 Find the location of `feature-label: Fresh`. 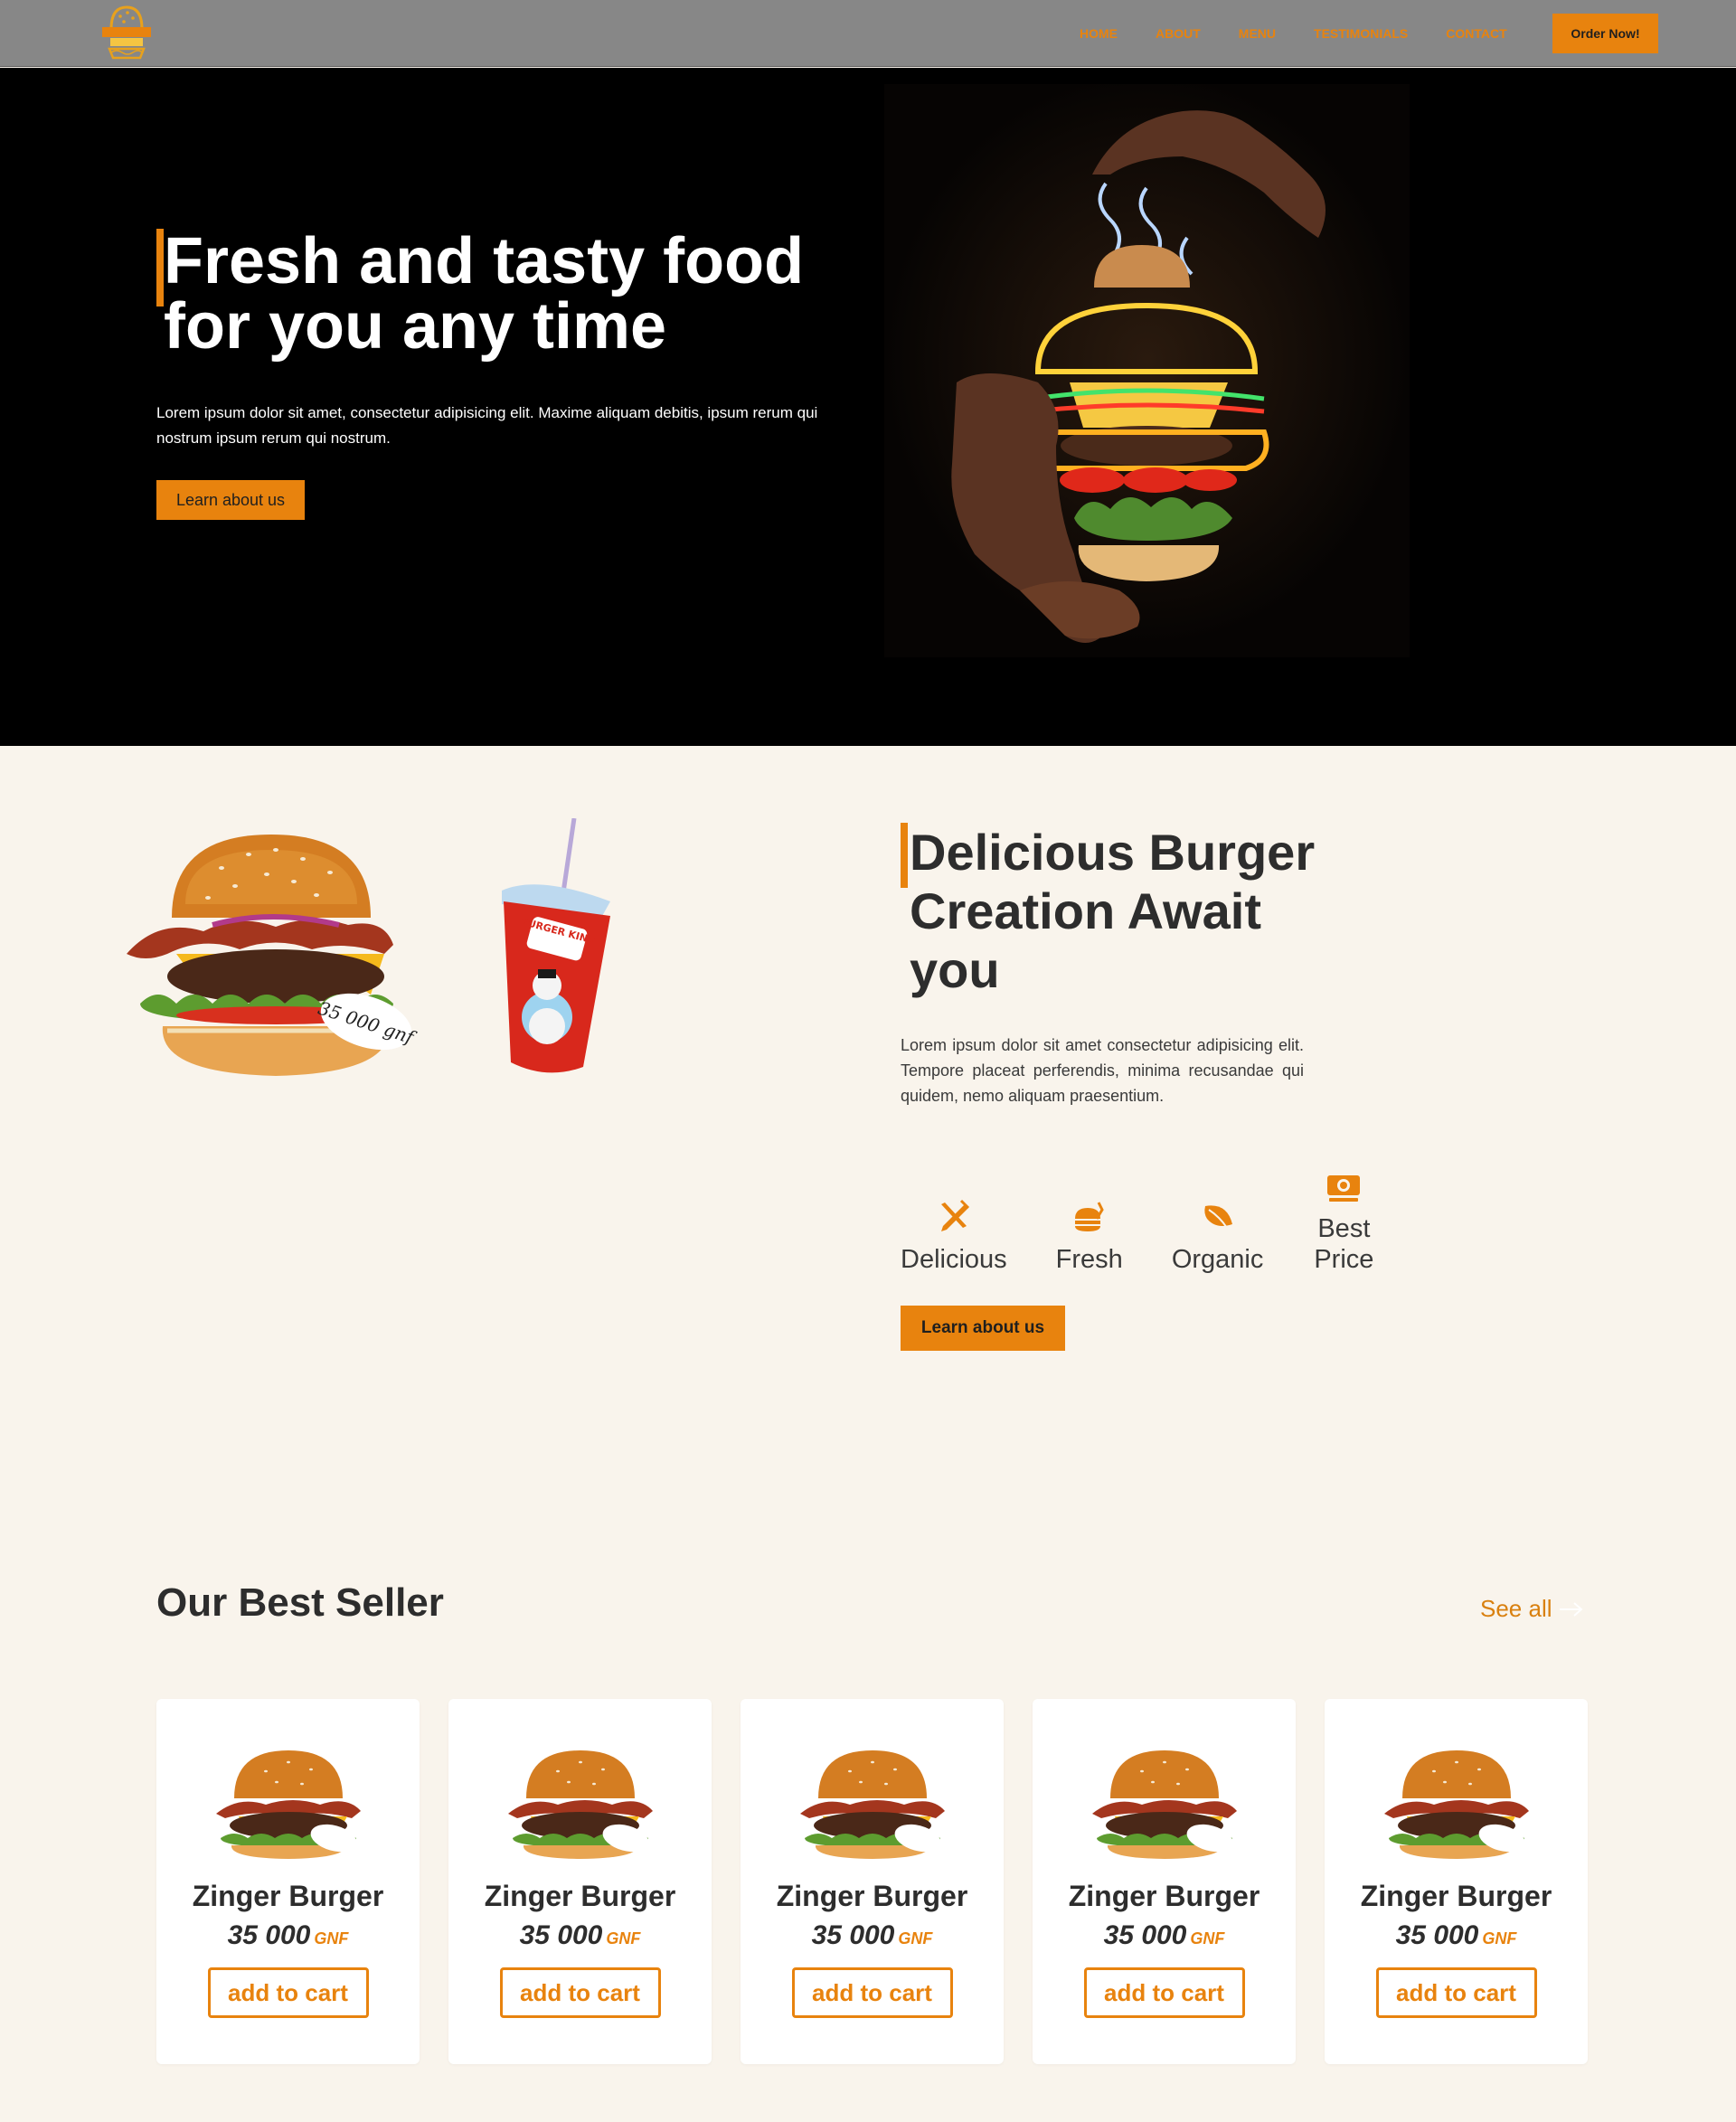

feature-label: Fresh is located at coordinates (1089, 1260).